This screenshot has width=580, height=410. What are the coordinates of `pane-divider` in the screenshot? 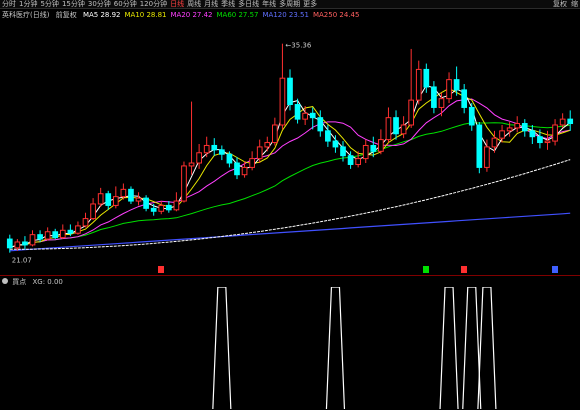 It's located at (290, 275).